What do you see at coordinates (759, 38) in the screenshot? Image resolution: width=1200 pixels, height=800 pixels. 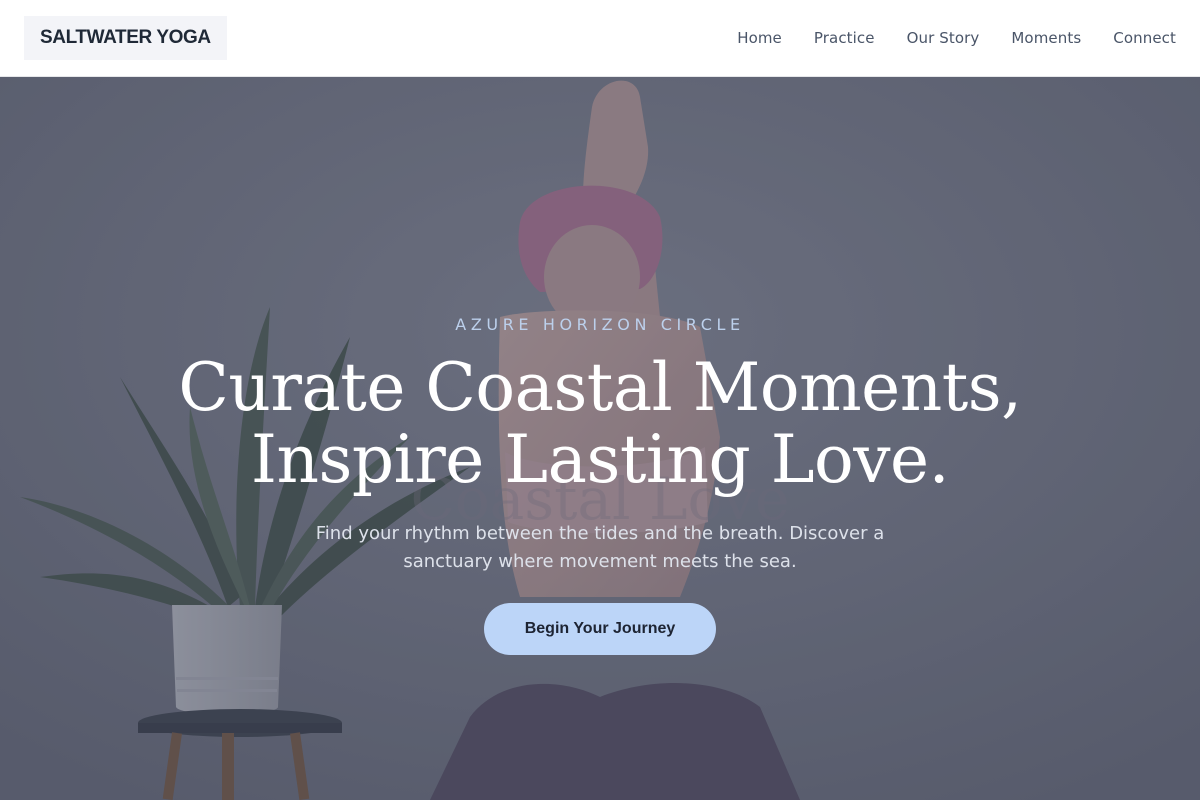 I see `nav-link-home: Home` at bounding box center [759, 38].